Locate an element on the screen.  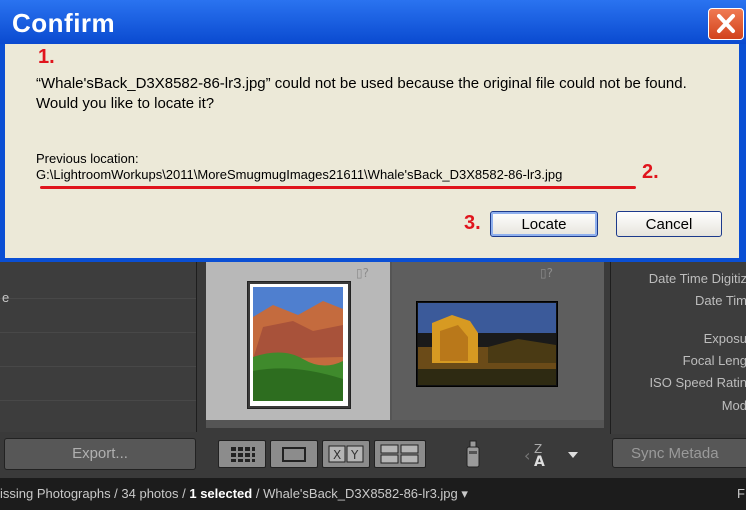
grid-icon is located at coordinates (243, 454).